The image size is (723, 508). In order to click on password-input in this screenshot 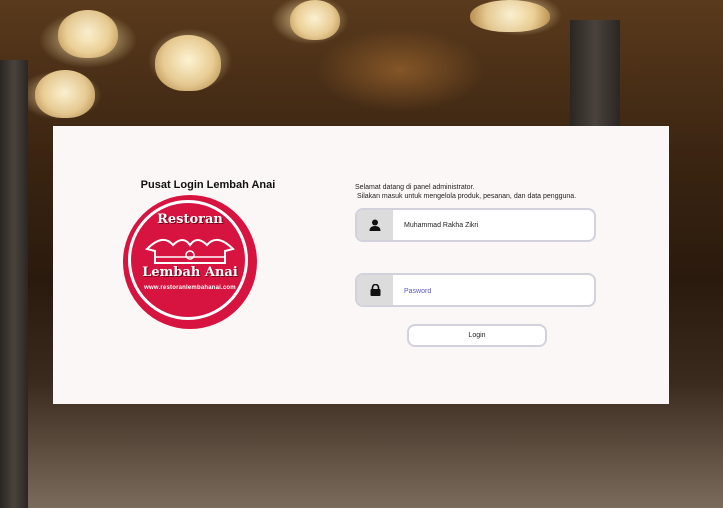, I will do `click(494, 291)`.